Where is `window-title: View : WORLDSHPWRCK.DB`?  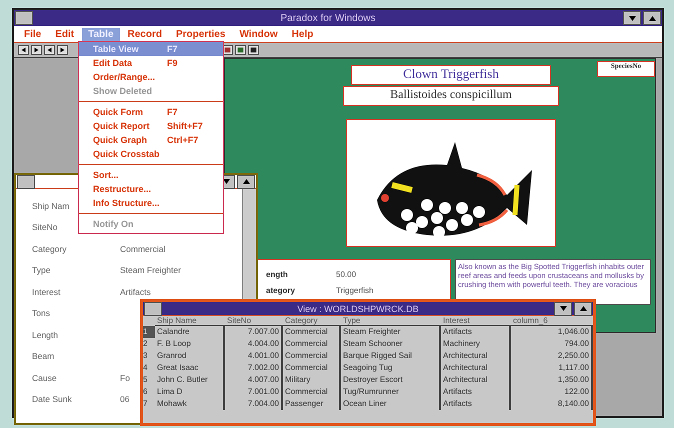 window-title: View : WORLDSHPWRCK.DB is located at coordinates (358, 309).